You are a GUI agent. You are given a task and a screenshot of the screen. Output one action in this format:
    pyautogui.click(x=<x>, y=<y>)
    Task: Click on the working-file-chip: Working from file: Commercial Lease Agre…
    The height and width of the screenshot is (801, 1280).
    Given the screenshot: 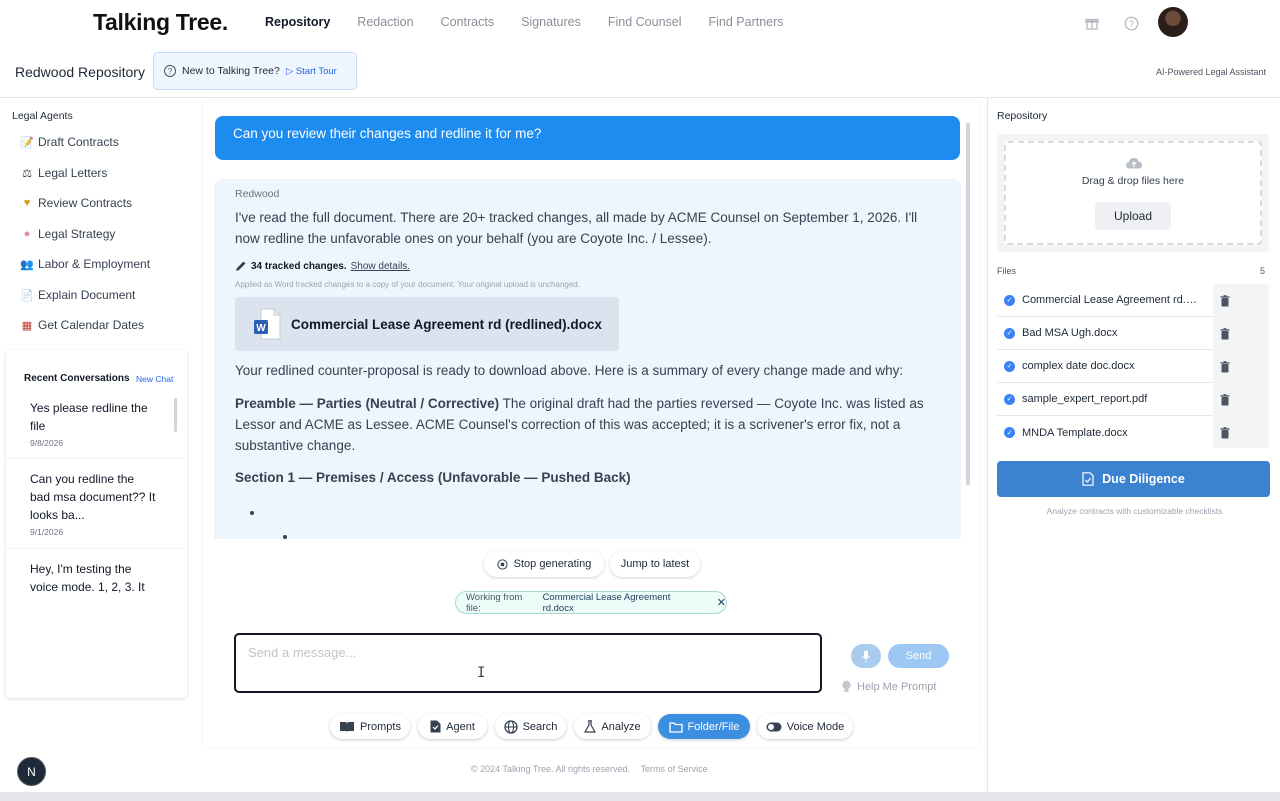 What is the action you would take?
    pyautogui.click(x=591, y=602)
    